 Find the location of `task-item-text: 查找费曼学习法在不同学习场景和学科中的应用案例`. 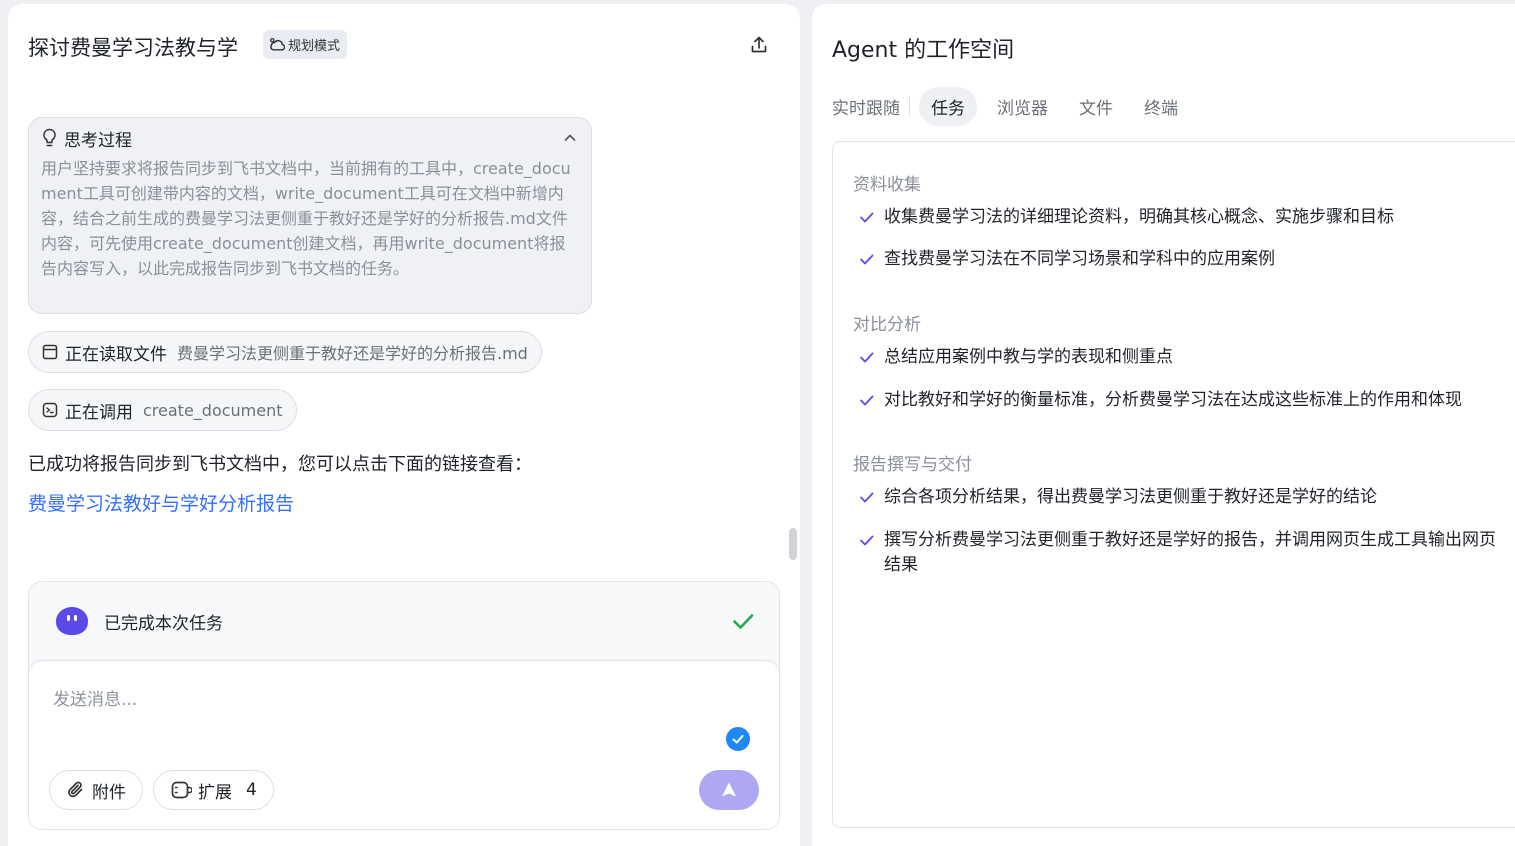

task-item-text: 查找费曼学习法在不同学习场景和学科中的应用案例 is located at coordinates (1079, 259).